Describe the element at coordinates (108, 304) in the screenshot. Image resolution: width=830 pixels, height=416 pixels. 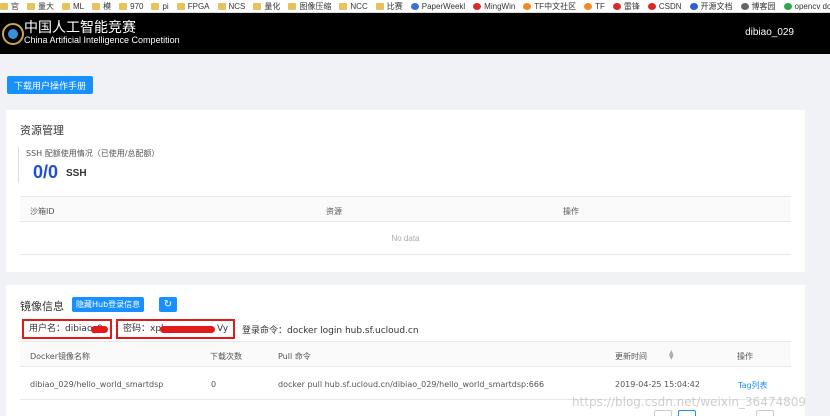
I see `hide-hub-login-button: 隐藏Hub登录信息` at that location.